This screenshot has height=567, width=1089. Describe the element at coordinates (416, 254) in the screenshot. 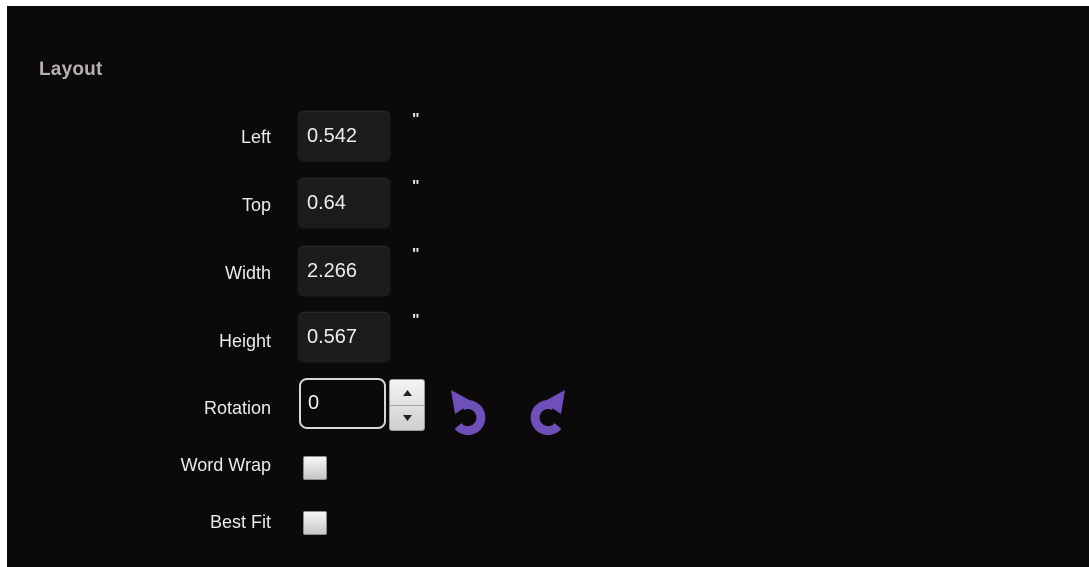

I see `width-unit: "` at that location.